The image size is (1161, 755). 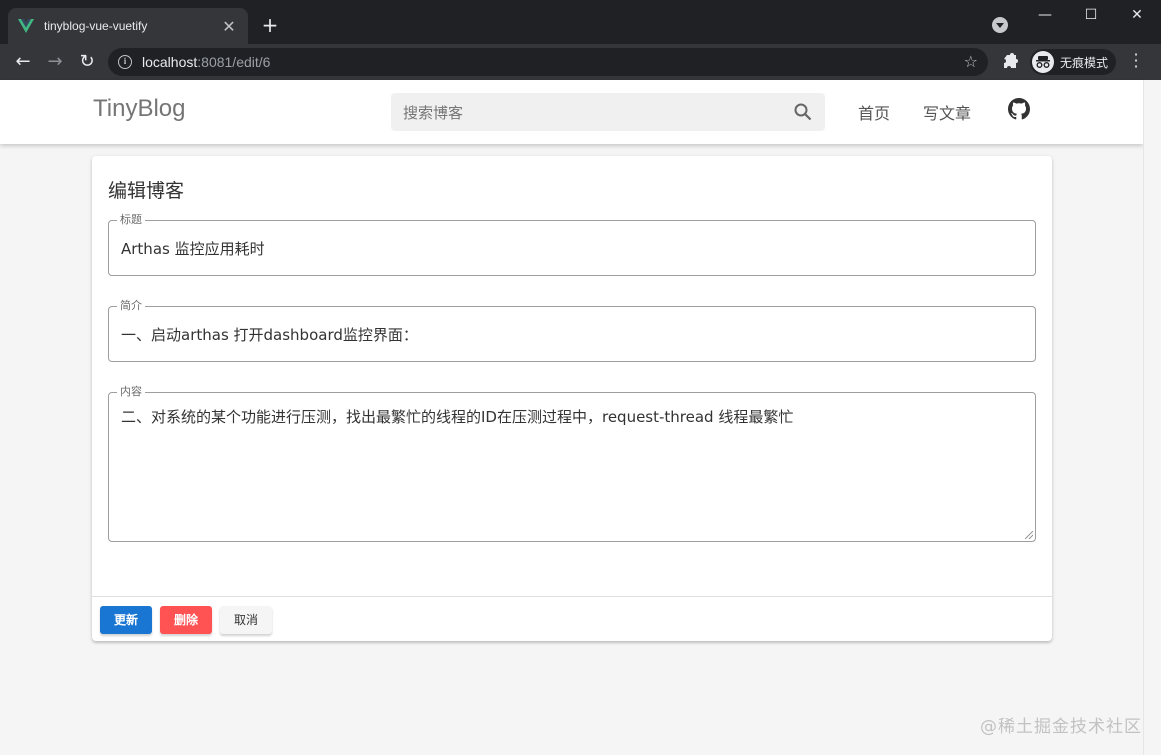 What do you see at coordinates (433, 112) in the screenshot?
I see `search-placeholder: 搜索博客` at bounding box center [433, 112].